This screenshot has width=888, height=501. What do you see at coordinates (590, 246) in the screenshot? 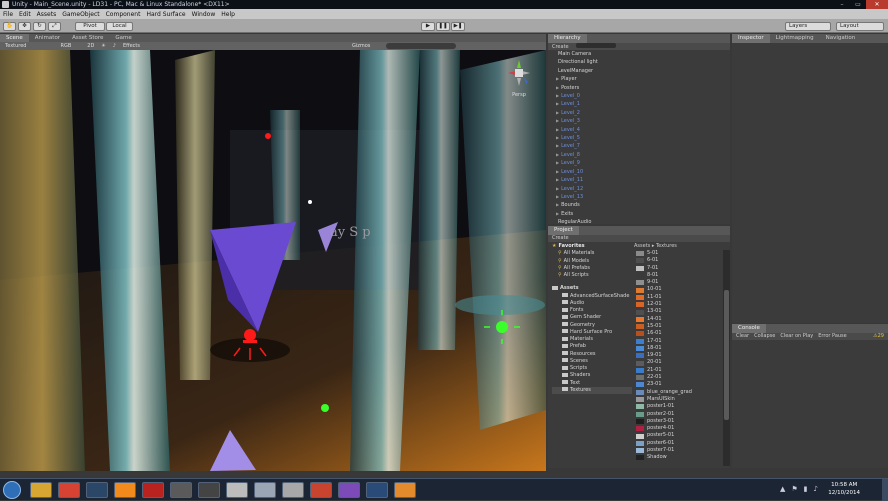
I see `favorites-header: ★ Favorites` at bounding box center [590, 246].